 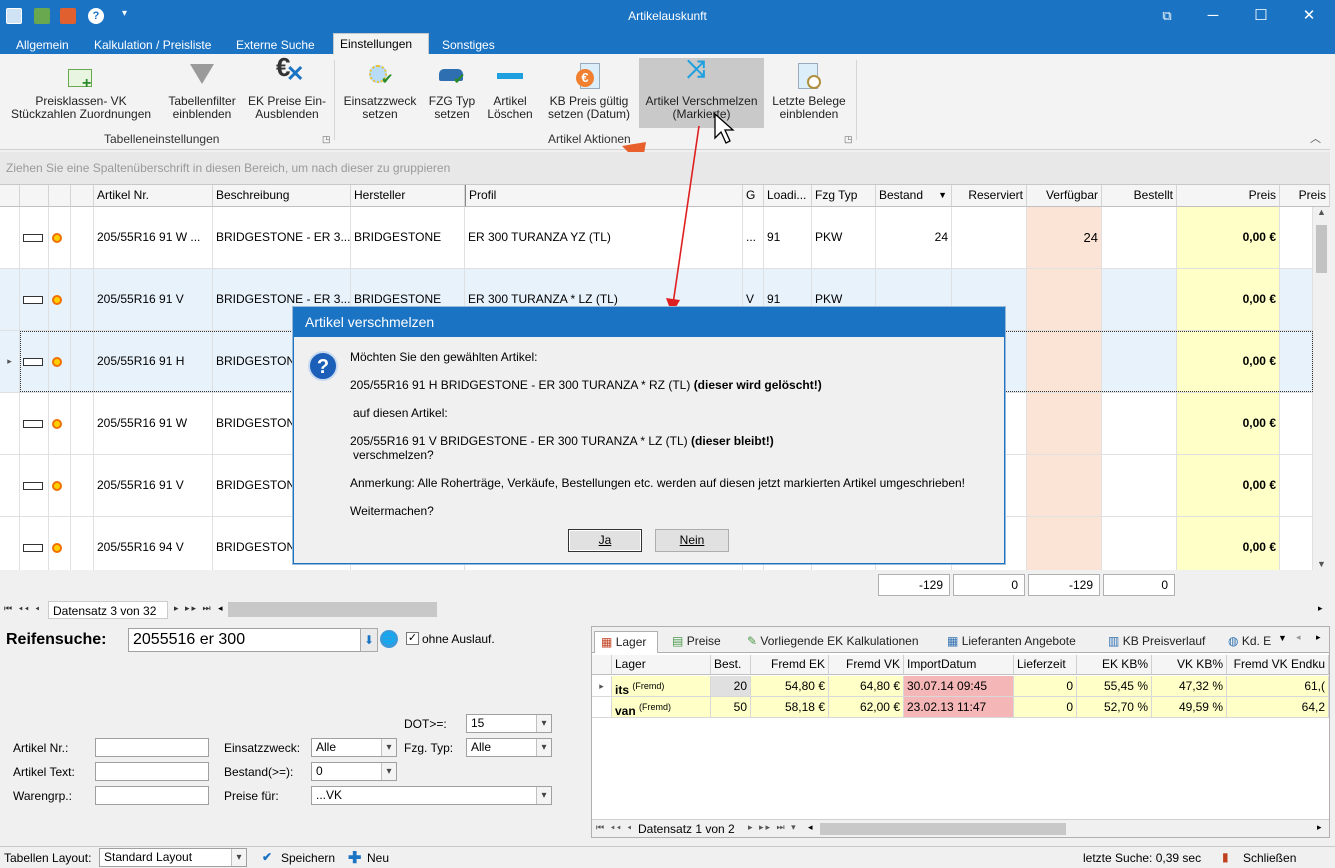 What do you see at coordinates (193, 608) in the screenshot?
I see `nav-next-last-icons: ▸ ▸▸ ⏭` at bounding box center [193, 608].